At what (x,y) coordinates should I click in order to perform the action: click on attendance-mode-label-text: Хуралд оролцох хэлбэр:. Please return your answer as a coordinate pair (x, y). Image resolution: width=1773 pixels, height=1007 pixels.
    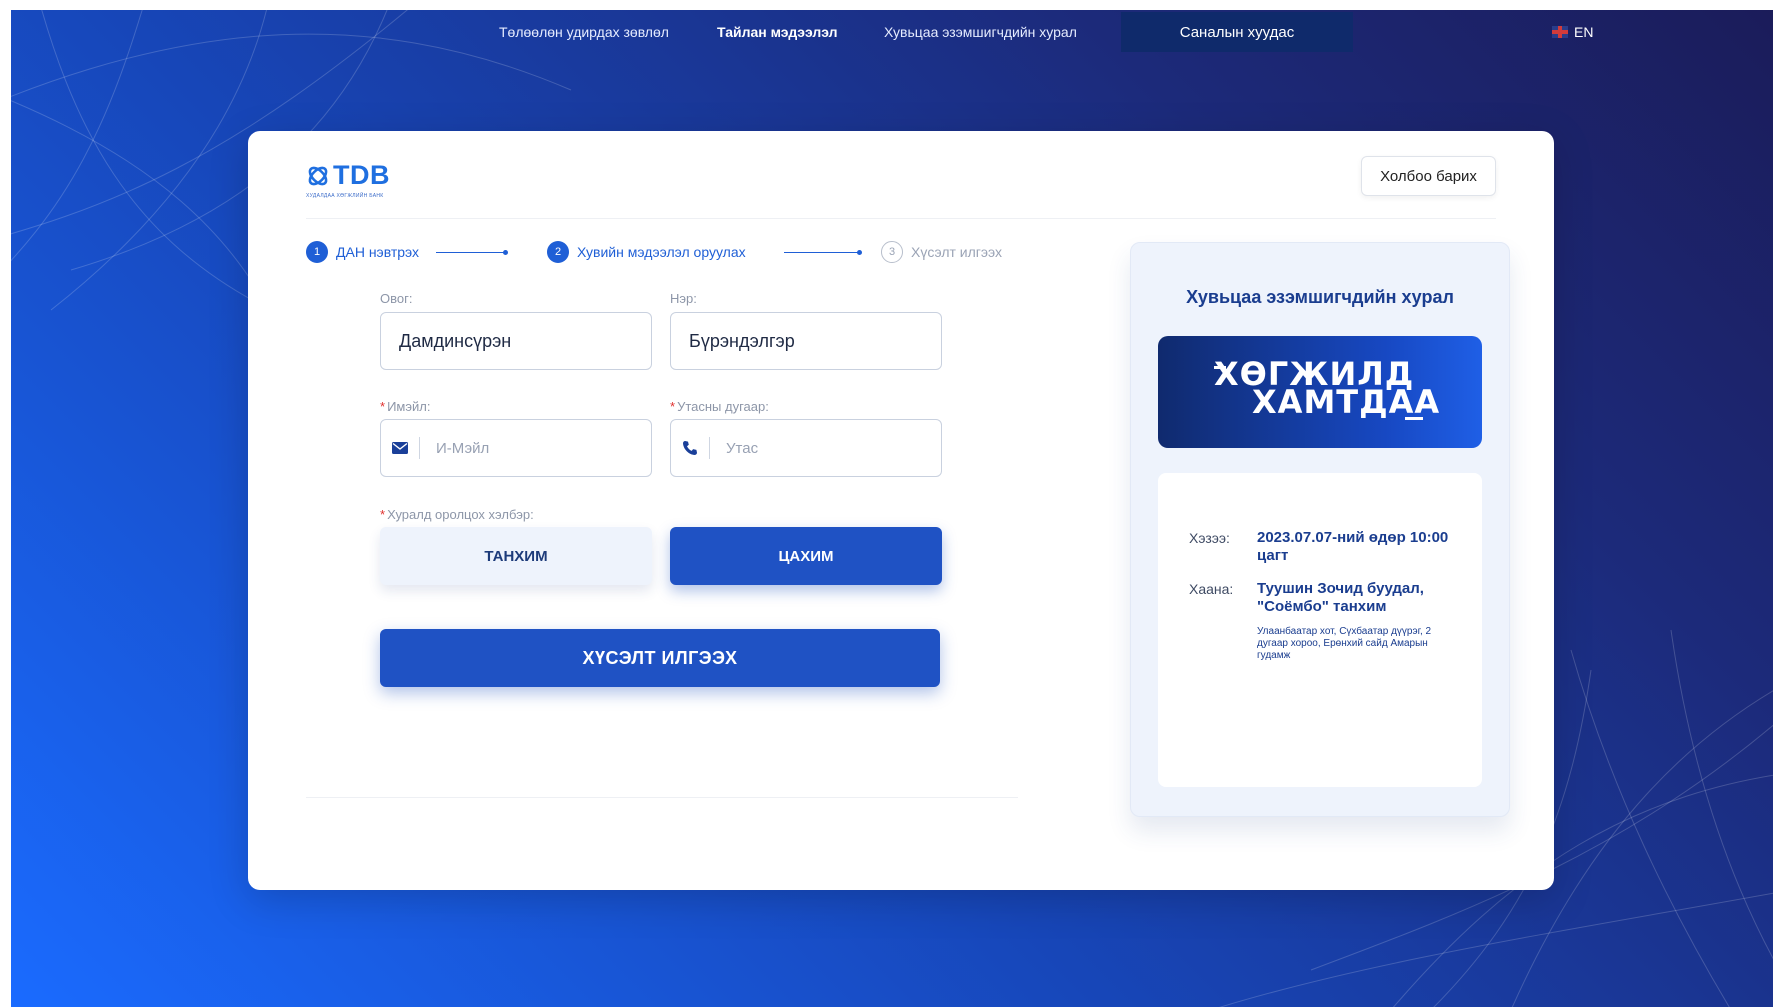
    Looking at the image, I should click on (460, 514).